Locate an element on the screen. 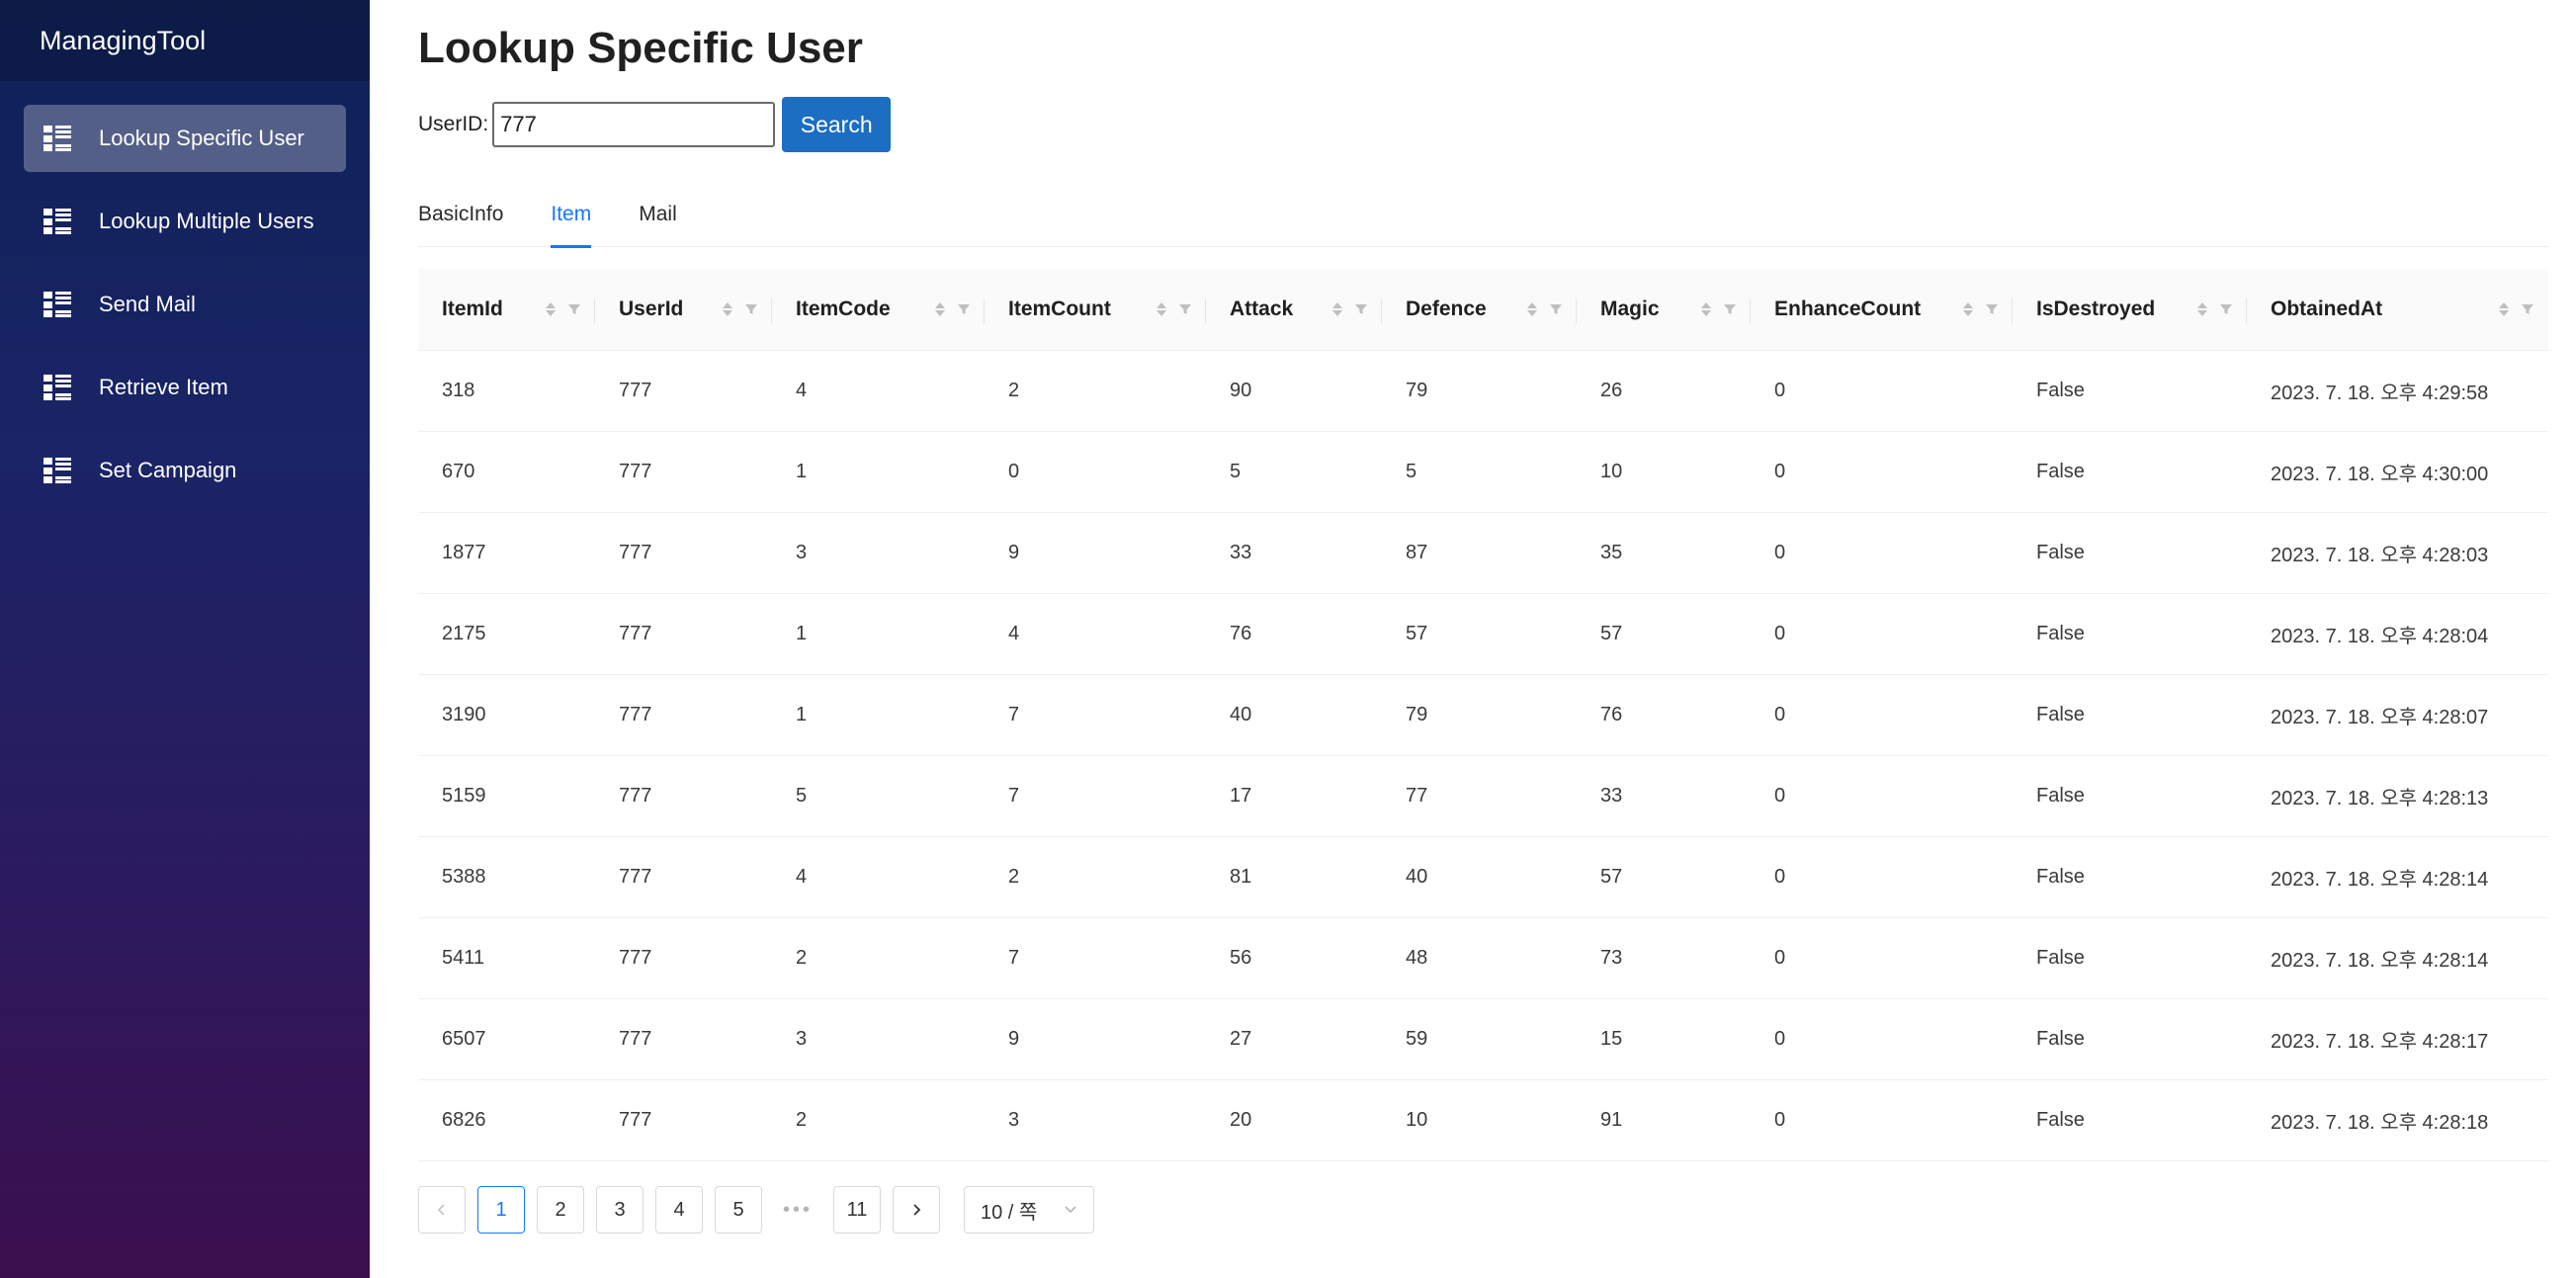 The image size is (2576, 1278). column-header-attack: Attack is located at coordinates (1294, 310).